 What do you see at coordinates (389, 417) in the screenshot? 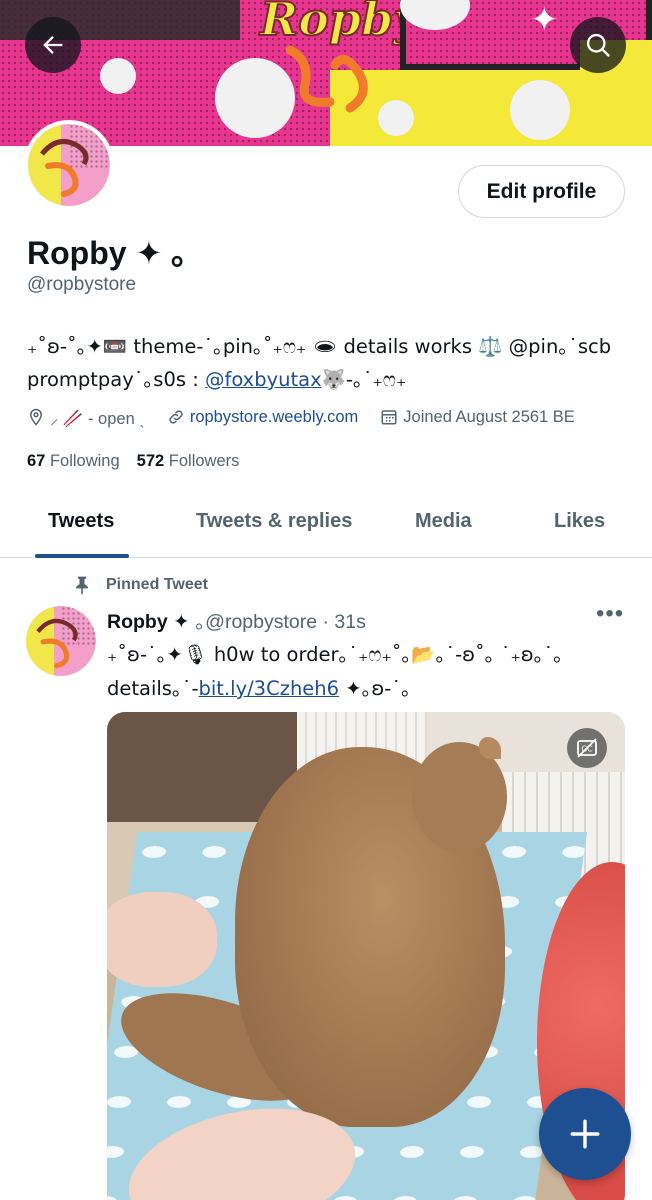
I see `calendar-icon` at bounding box center [389, 417].